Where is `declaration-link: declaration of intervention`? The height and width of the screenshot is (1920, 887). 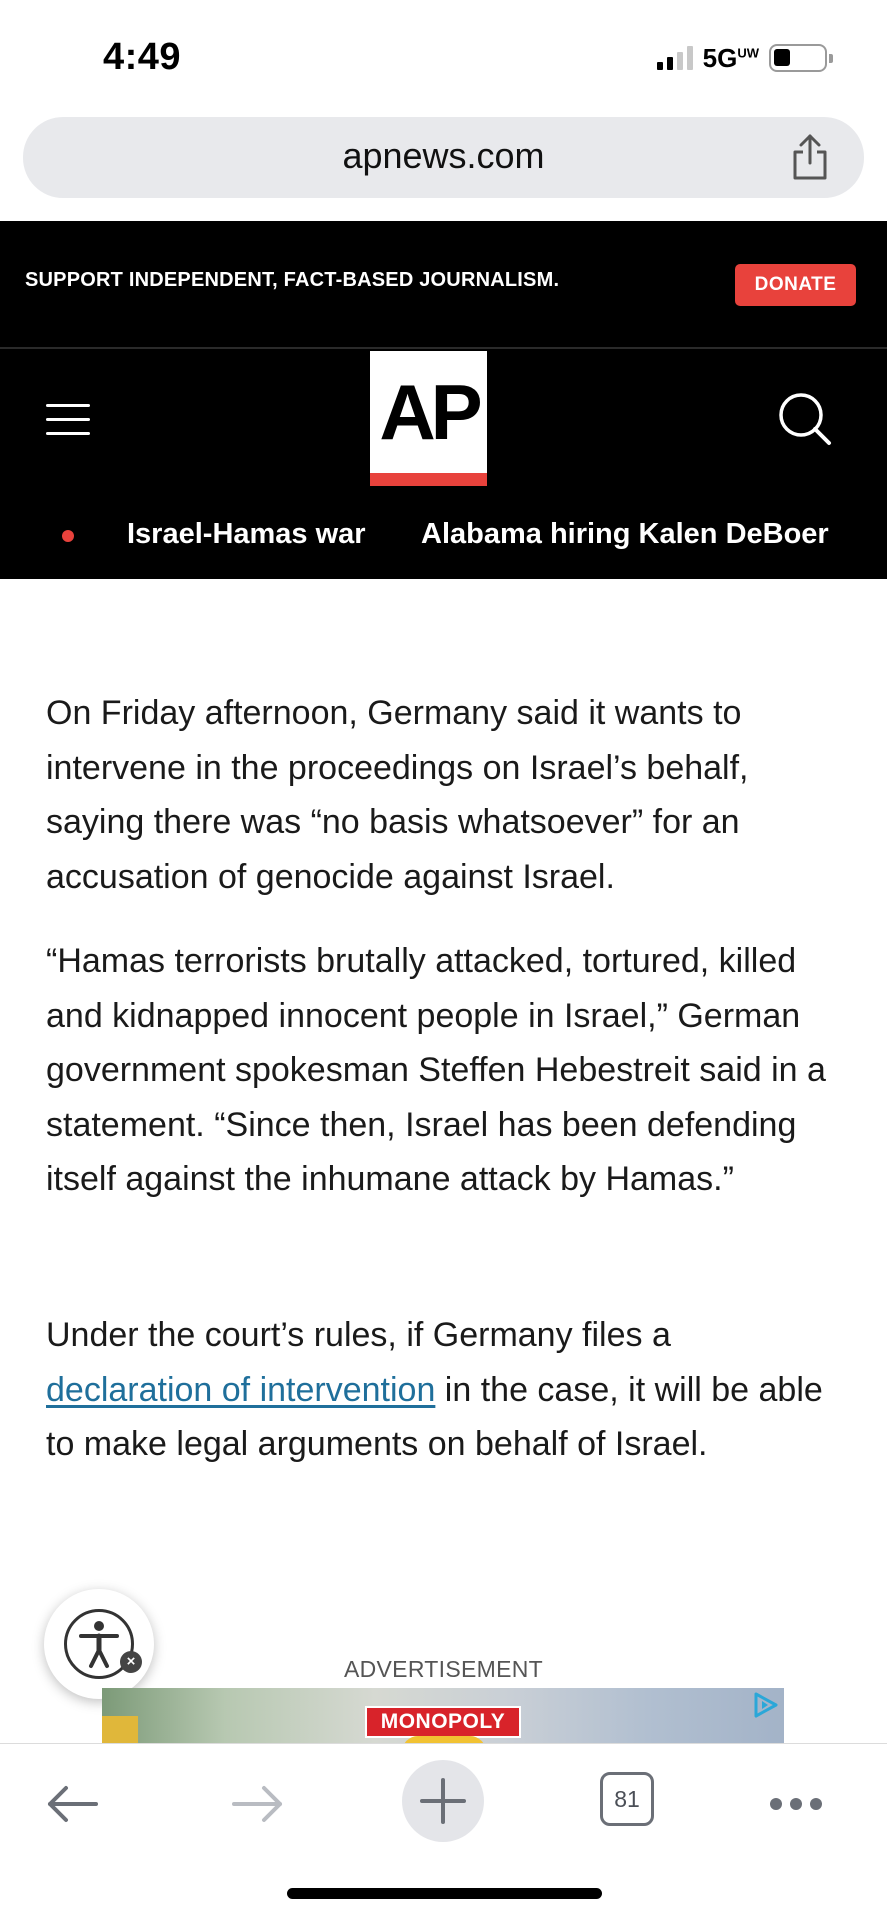 declaration-link: declaration of intervention is located at coordinates (240, 1390).